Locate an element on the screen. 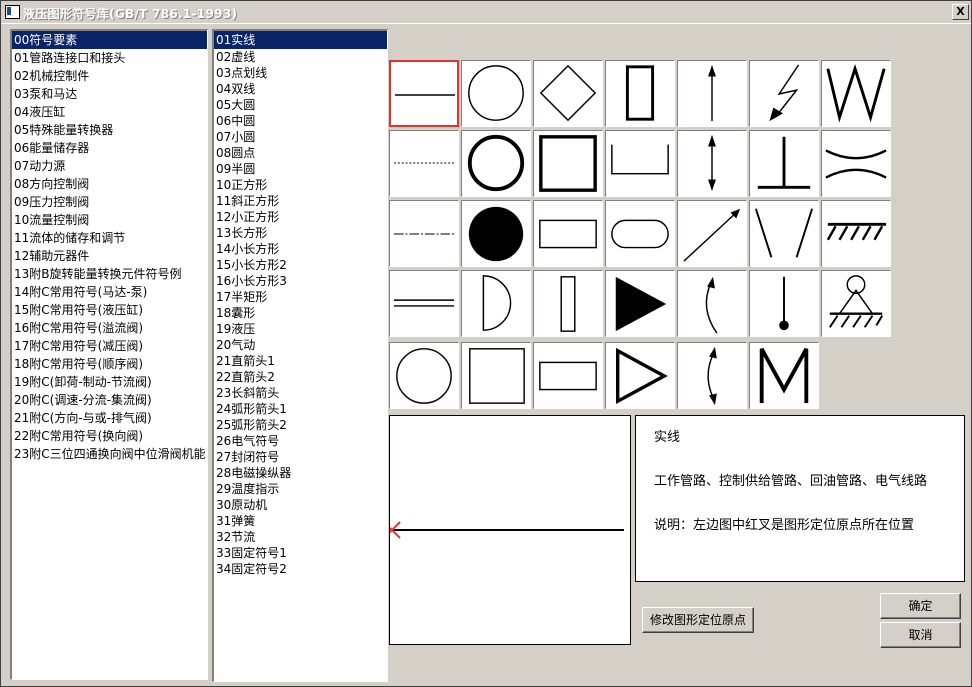 This screenshot has height=687, width=972. symbol-cell-temperature is located at coordinates (784, 303).